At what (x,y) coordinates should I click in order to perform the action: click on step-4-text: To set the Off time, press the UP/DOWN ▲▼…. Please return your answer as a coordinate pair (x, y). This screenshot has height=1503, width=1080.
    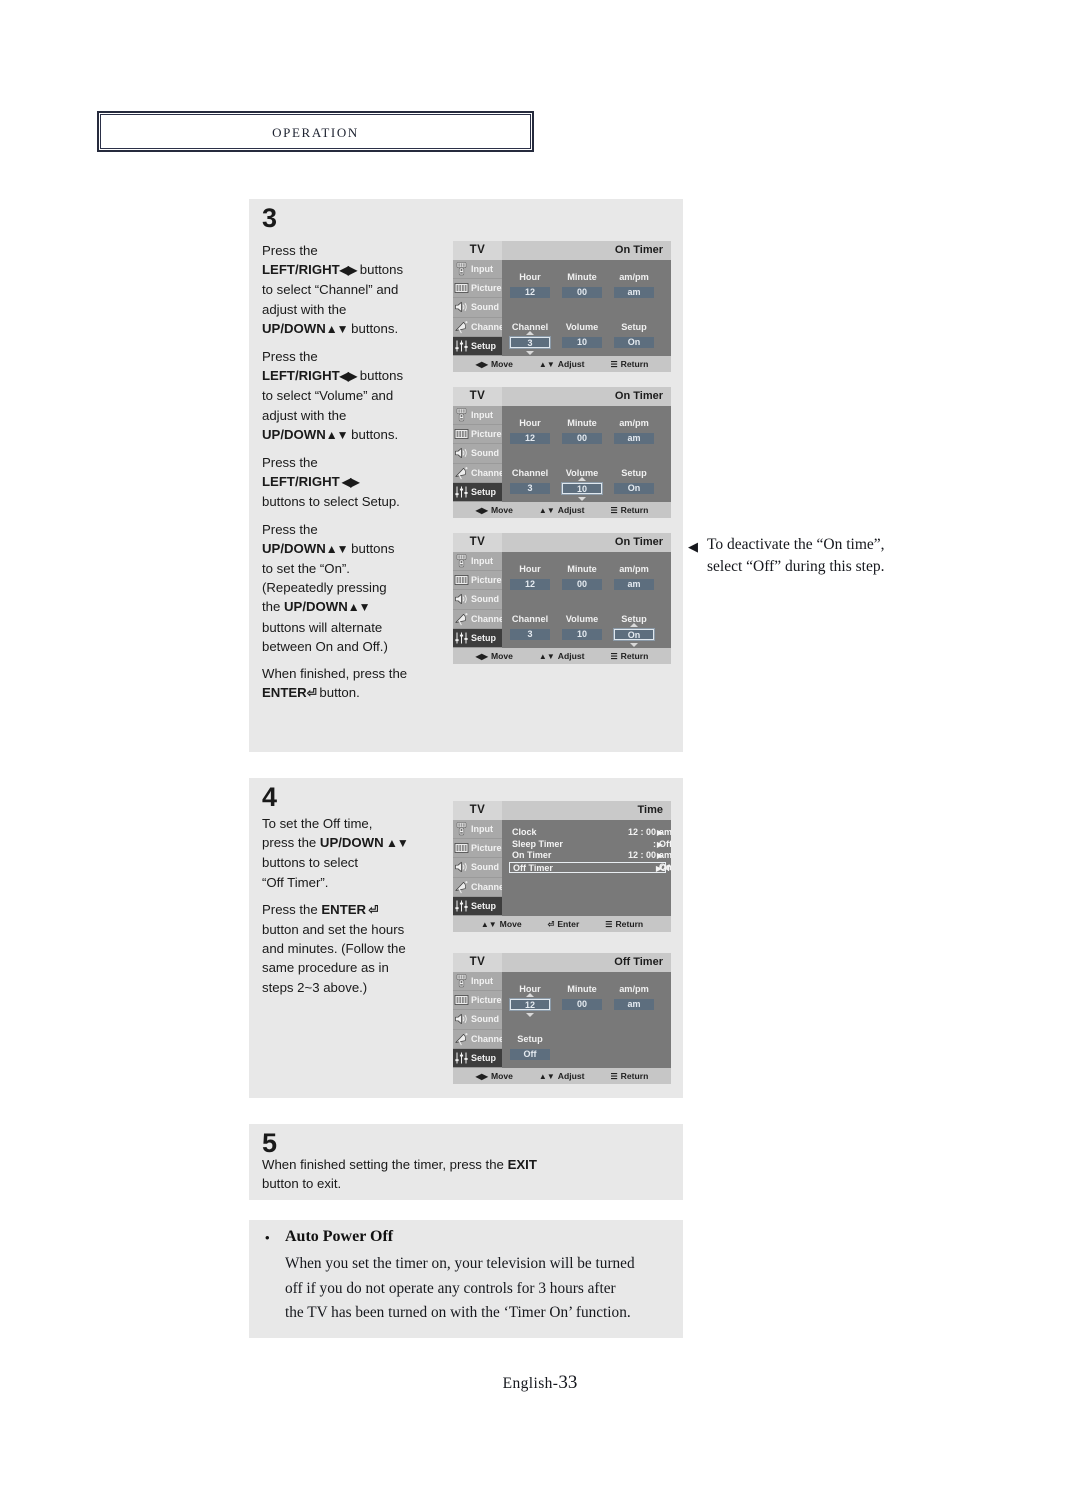
    Looking at the image, I should click on (354, 905).